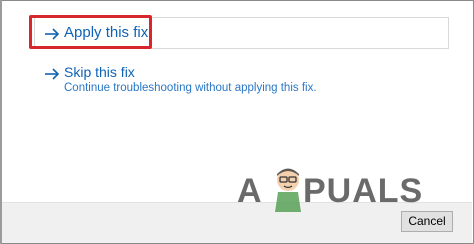 Image resolution: width=474 pixels, height=244 pixels. Describe the element at coordinates (99, 72) in the screenshot. I see `skip-fix-label: Skip this fix` at that location.